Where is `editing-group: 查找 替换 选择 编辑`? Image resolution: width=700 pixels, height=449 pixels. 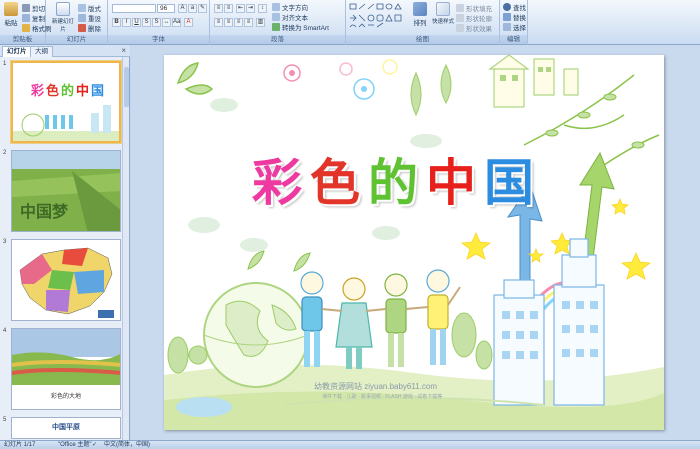 editing-group: 查找 替换 选择 编辑 is located at coordinates (514, 22).